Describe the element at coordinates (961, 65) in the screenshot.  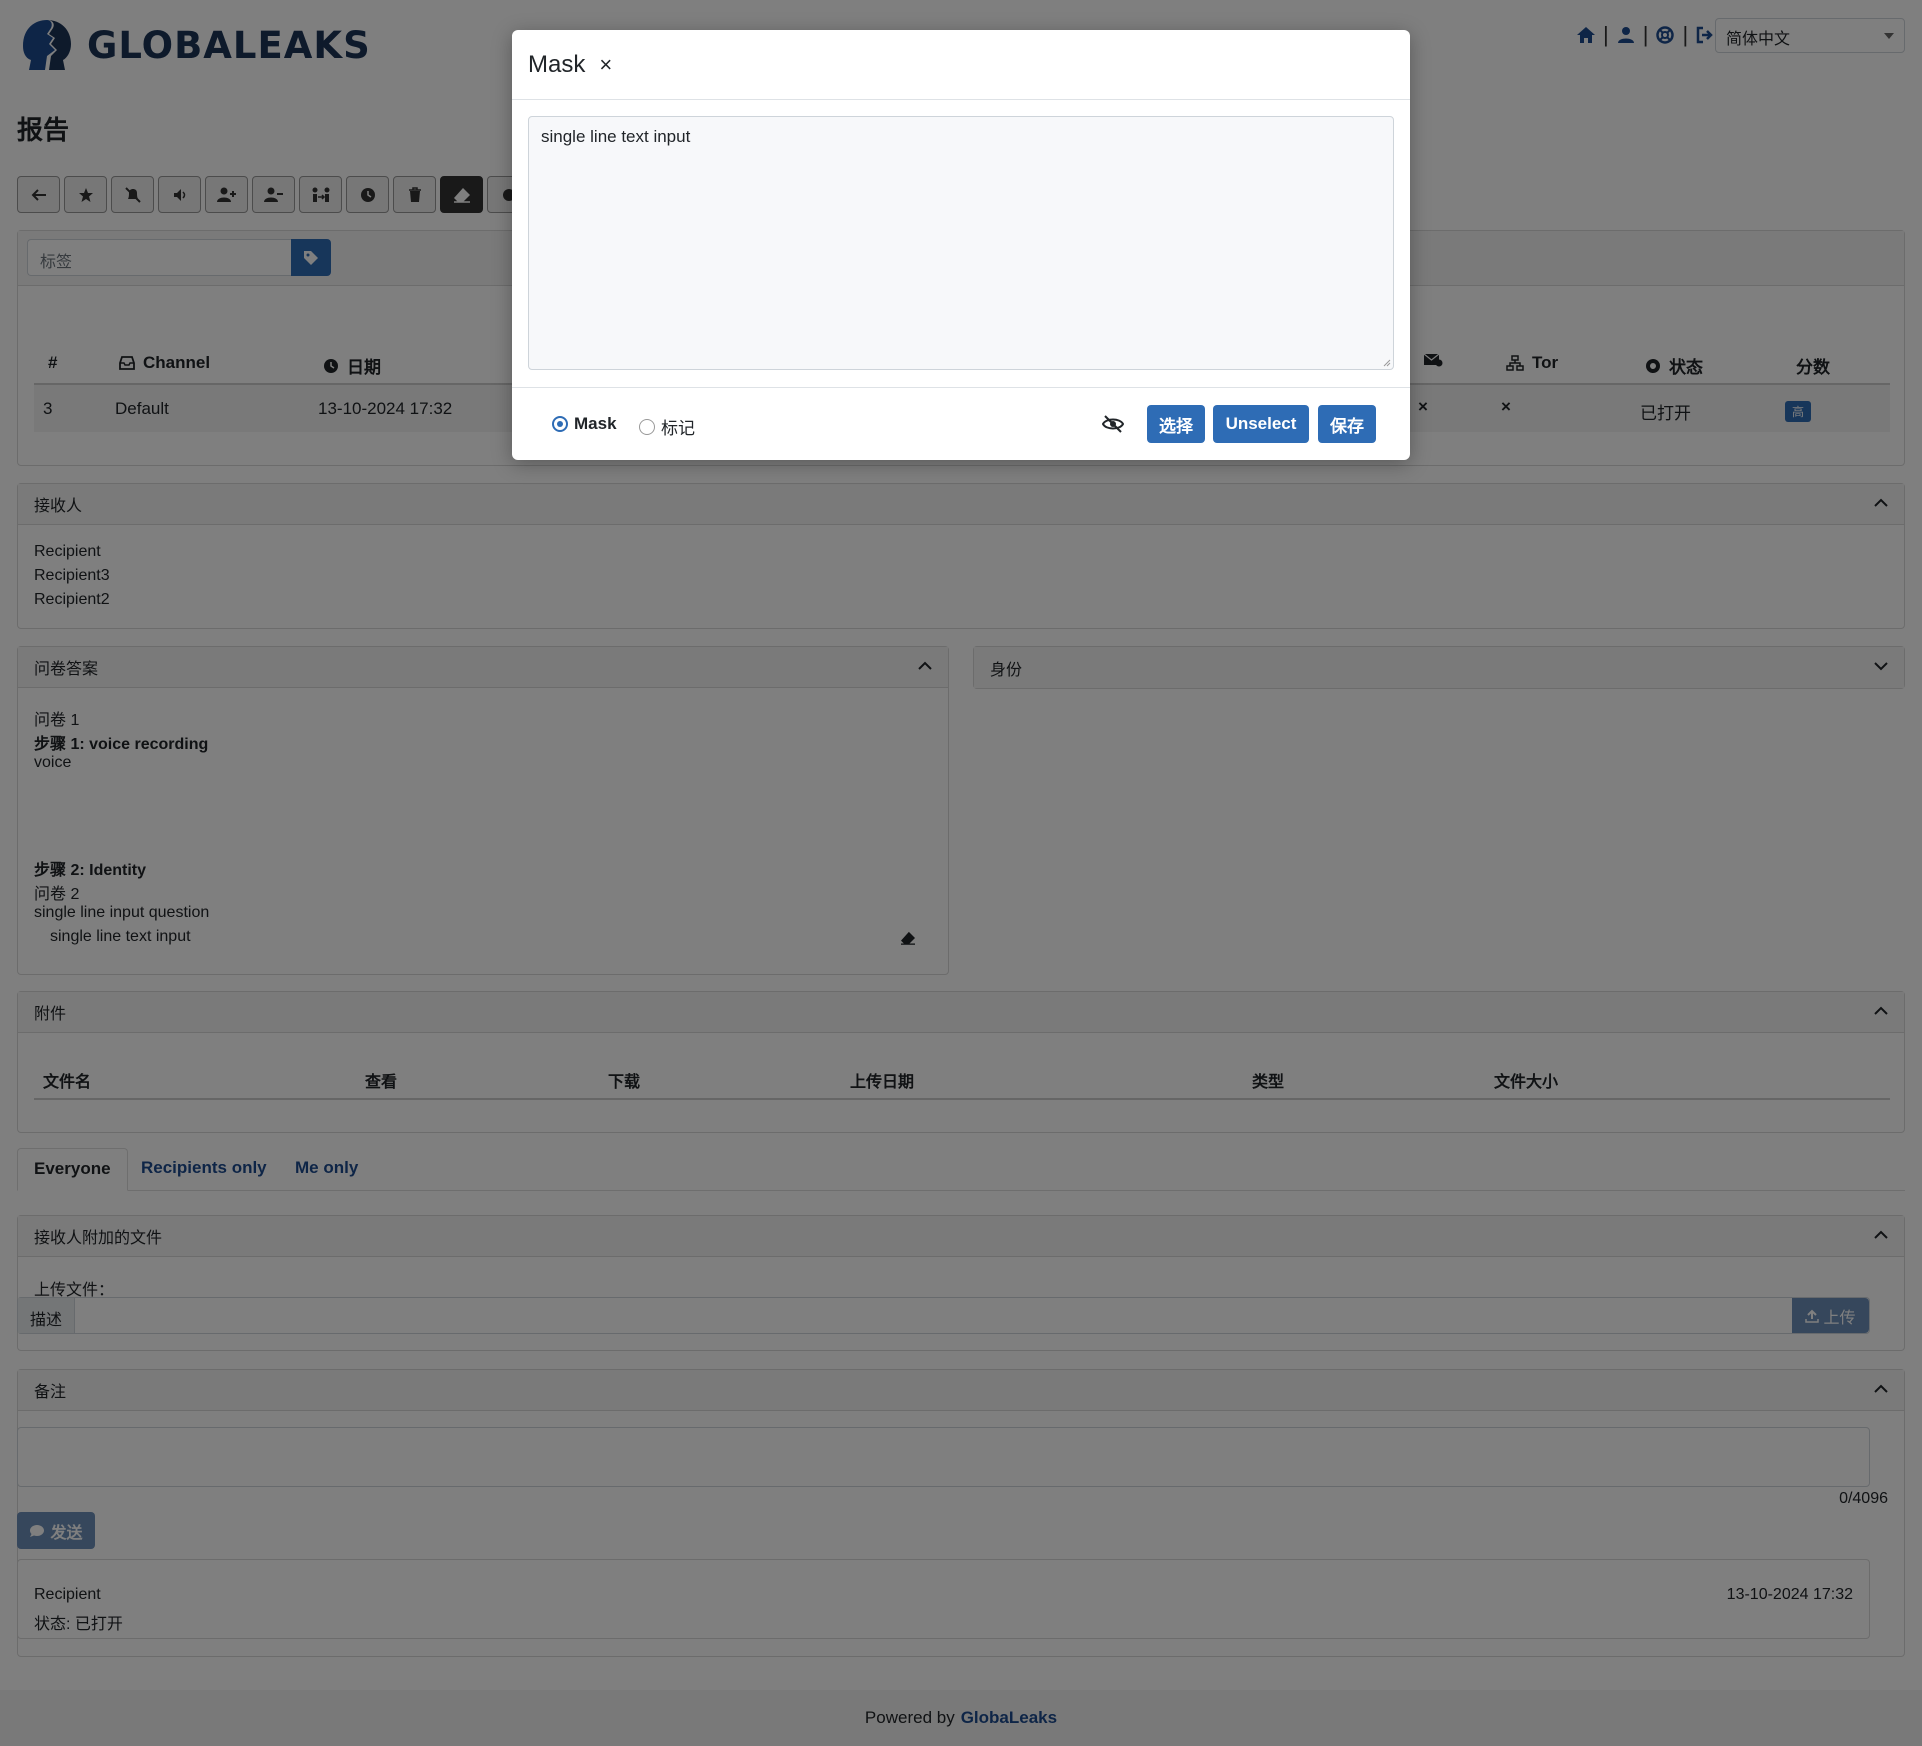
I see `modal-header: Mask ×` at that location.